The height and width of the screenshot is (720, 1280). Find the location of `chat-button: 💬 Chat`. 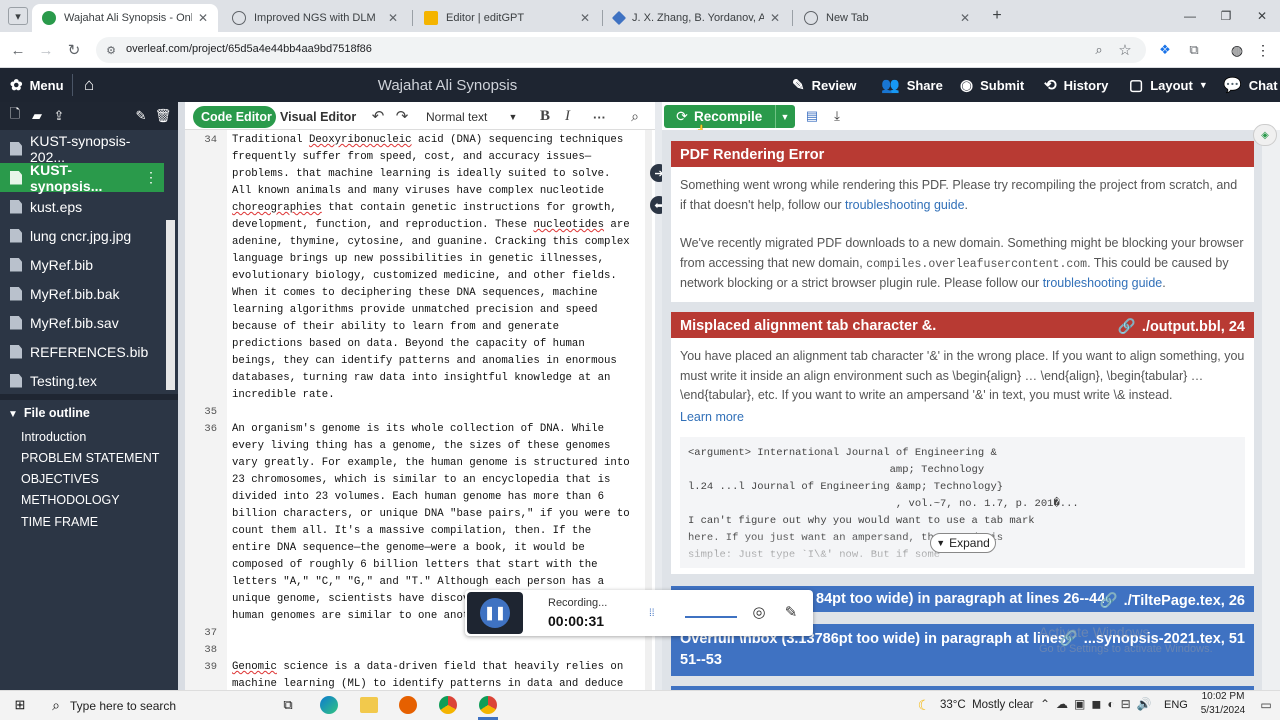

chat-button: 💬 Chat is located at coordinates (1250, 85).